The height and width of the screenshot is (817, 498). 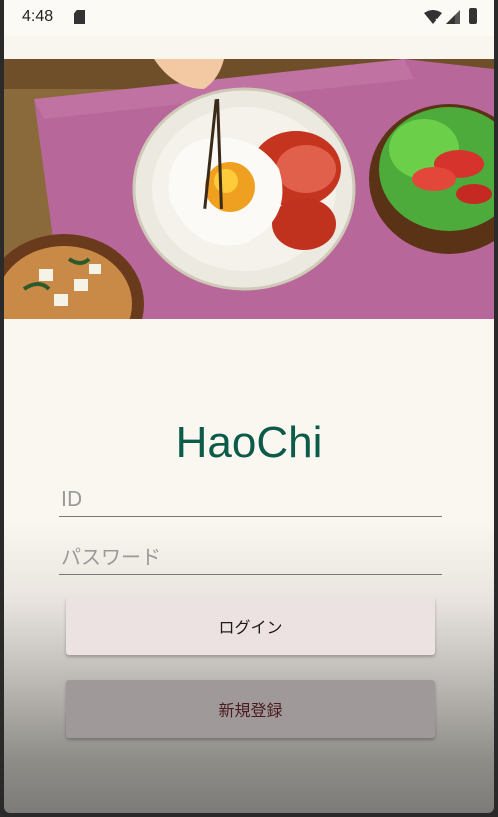 What do you see at coordinates (249, 18) in the screenshot?
I see `status-bar: 4:48` at bounding box center [249, 18].